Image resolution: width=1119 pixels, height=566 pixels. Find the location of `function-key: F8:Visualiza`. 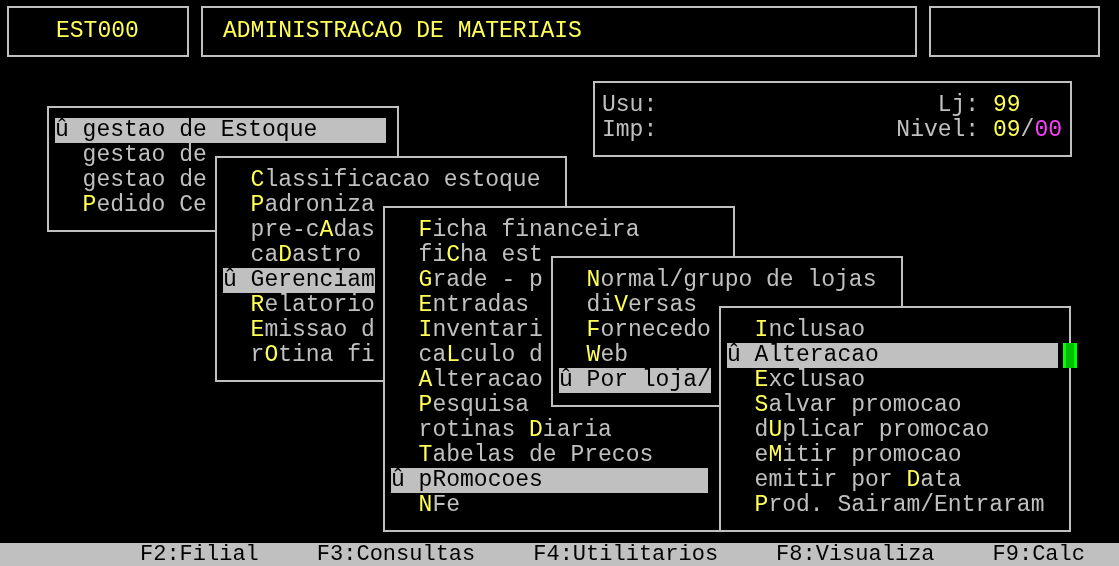

function-key: F8:Visualiza is located at coordinates (855, 554).